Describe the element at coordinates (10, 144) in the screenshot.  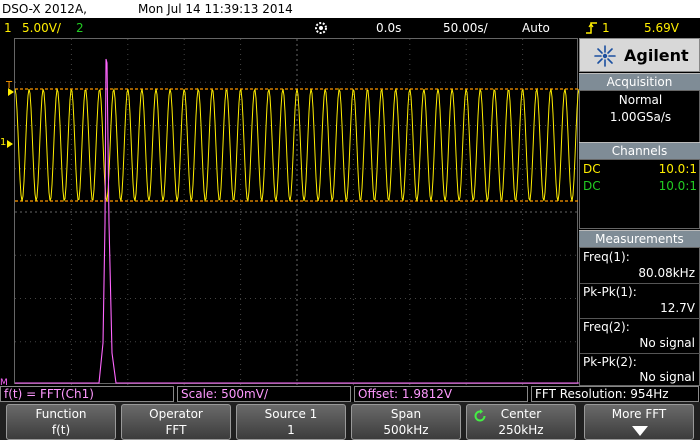
I see `ch1-ground-arrow` at that location.